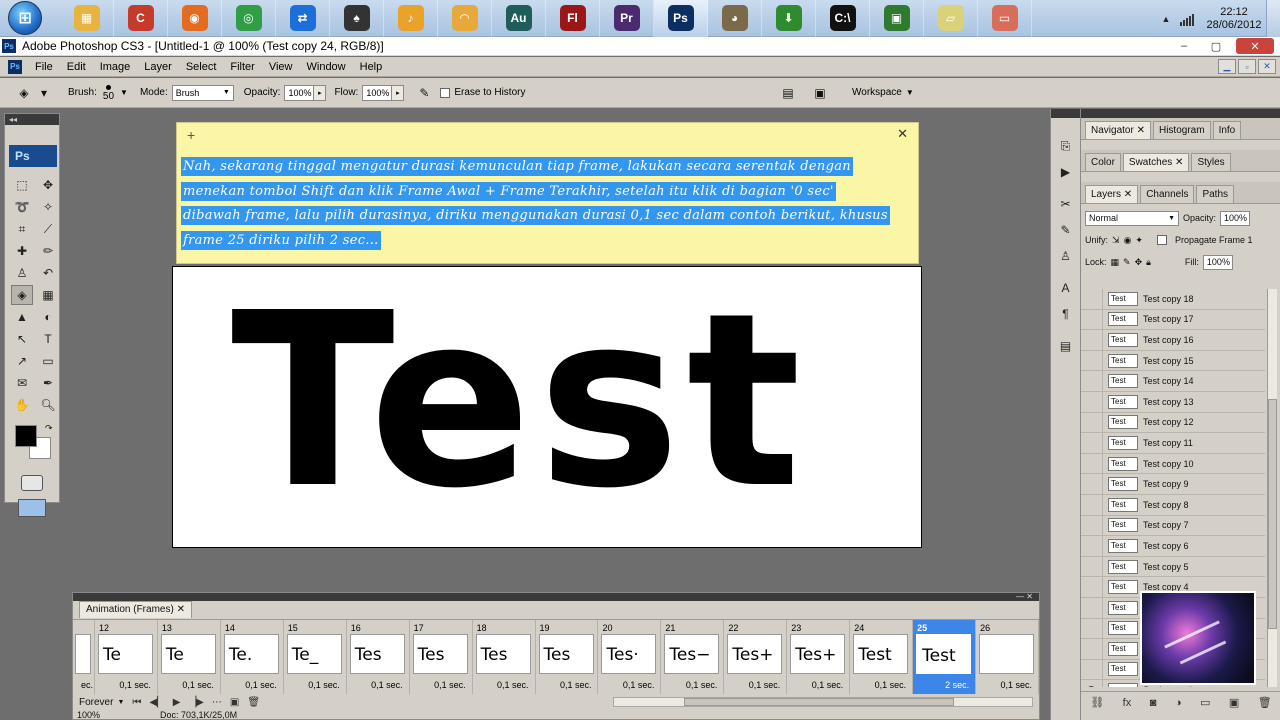 The width and height of the screenshot is (1280, 720). What do you see at coordinates (1024, 596) in the screenshot?
I see `panel-menu-icon: — ✕` at bounding box center [1024, 596].